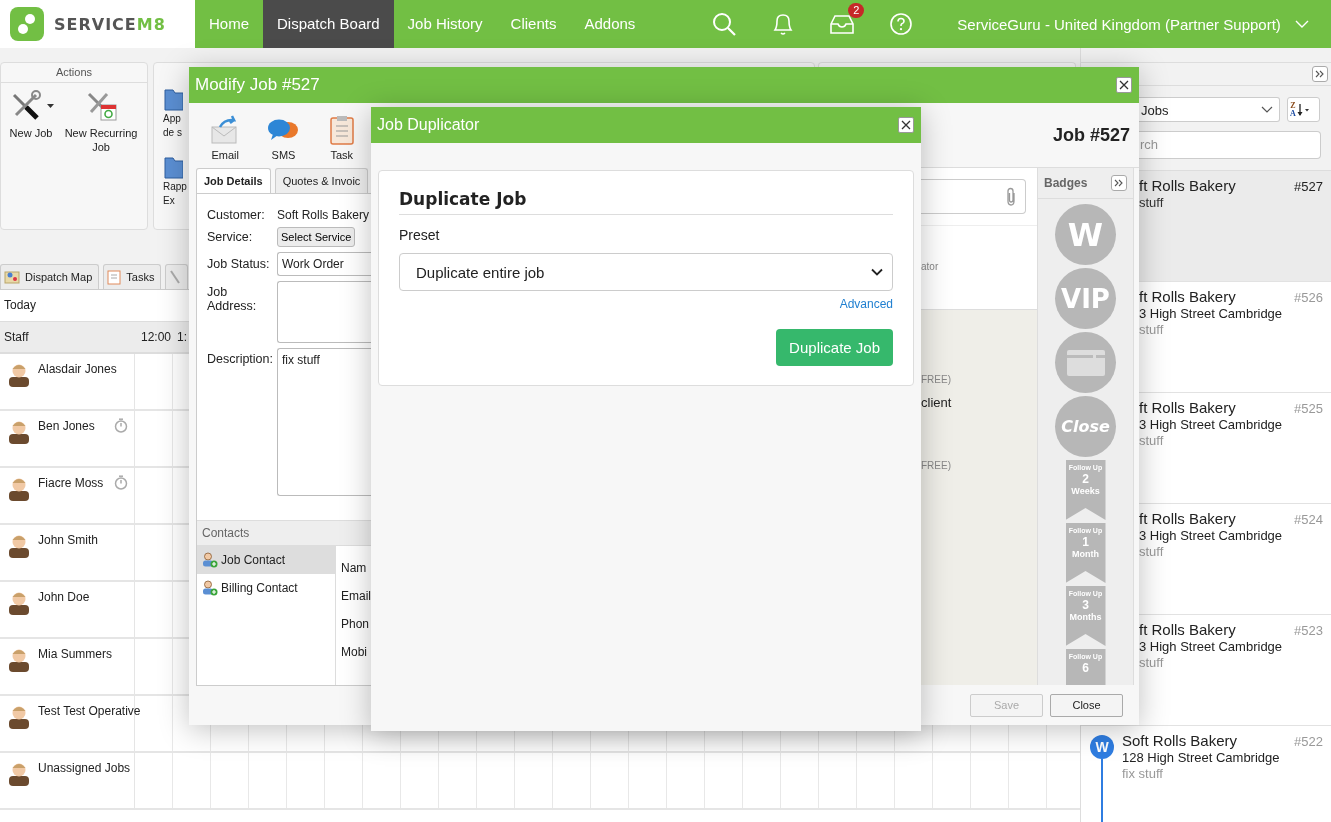  Describe the element at coordinates (354, 652) in the screenshot. I see `field-label: Mobi` at that location.